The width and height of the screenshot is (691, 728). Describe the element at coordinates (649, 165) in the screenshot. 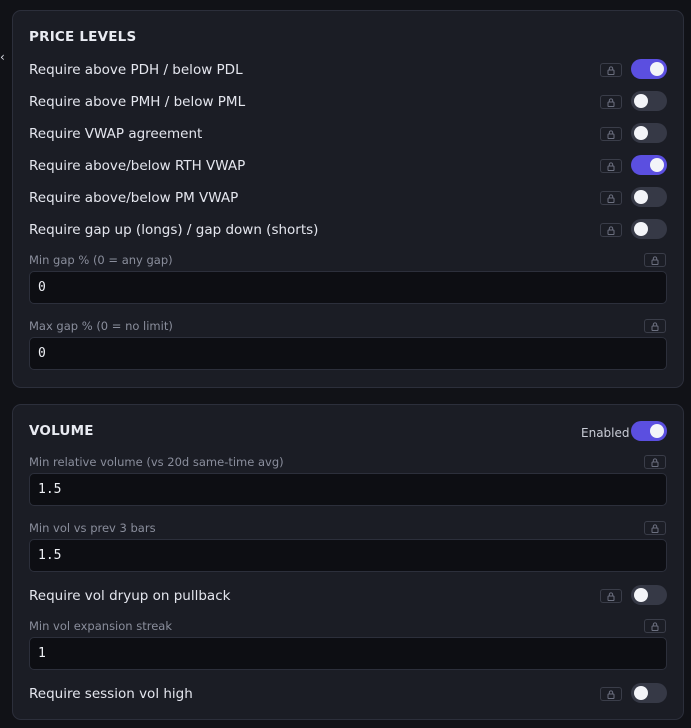

I see `toggle-rth-vwap` at that location.